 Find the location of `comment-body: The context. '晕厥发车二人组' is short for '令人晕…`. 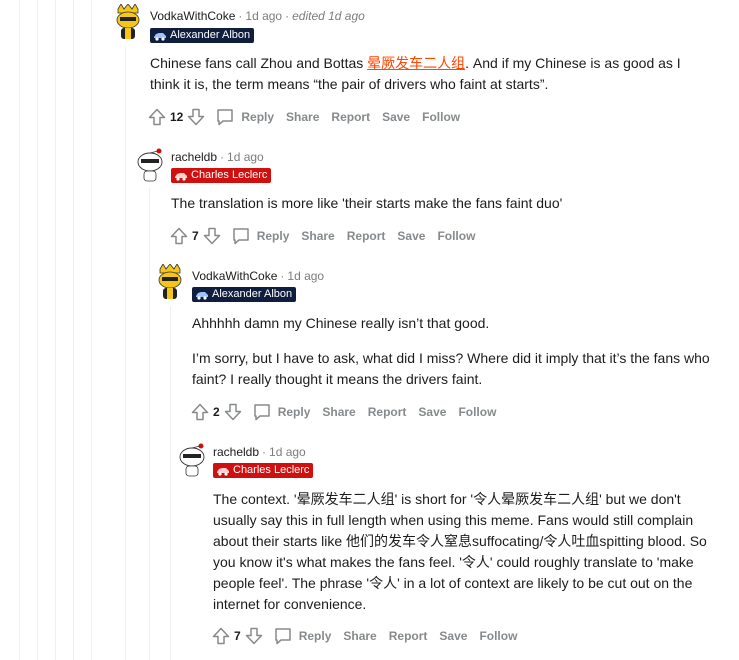

comment-body: The context. '晕厥发车二人组' is short for '令人晕… is located at coordinates (464, 552).